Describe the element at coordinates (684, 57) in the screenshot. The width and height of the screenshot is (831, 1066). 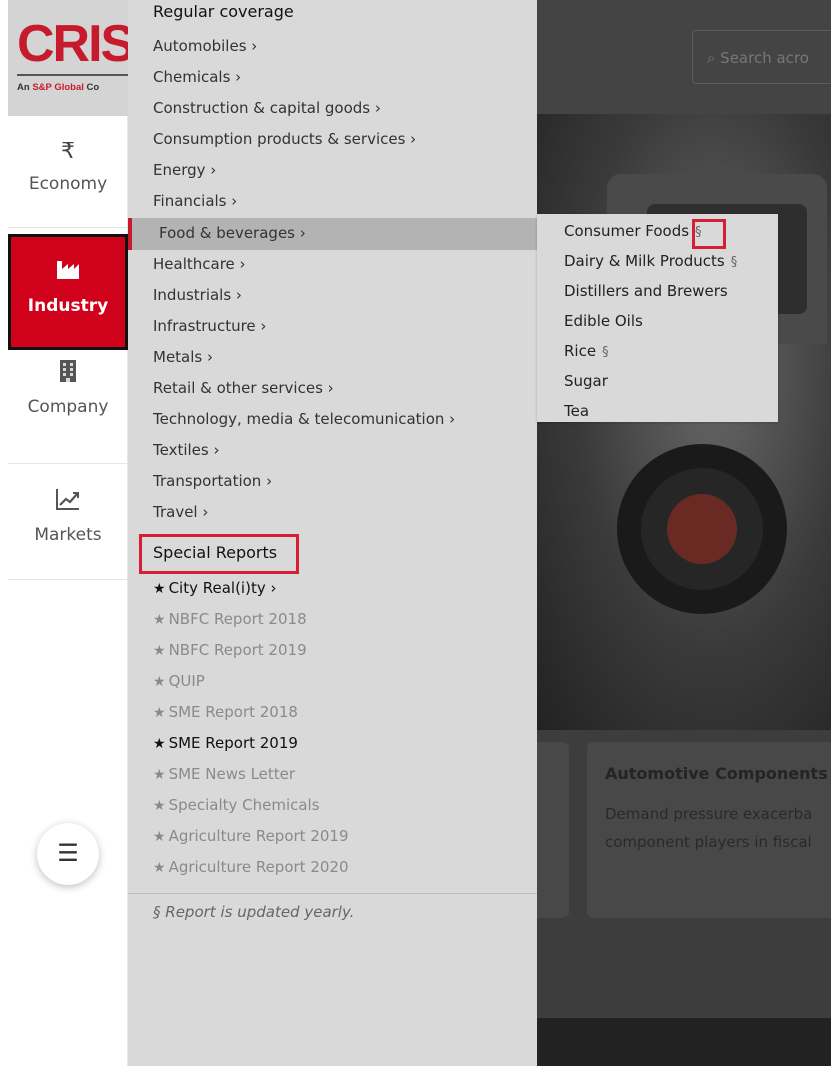
I see `page-header: ⌕ Search acro` at that location.